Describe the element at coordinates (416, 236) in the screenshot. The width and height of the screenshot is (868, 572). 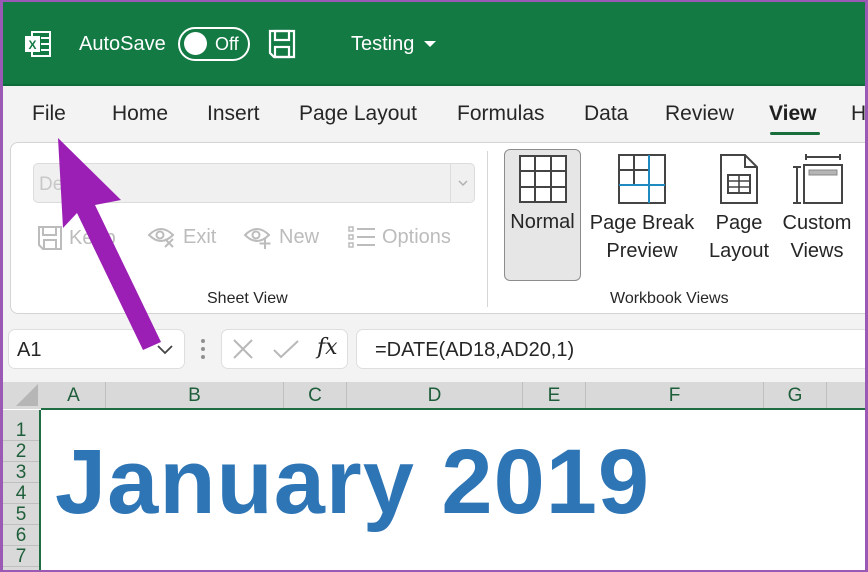
I see `options-label: Options` at that location.